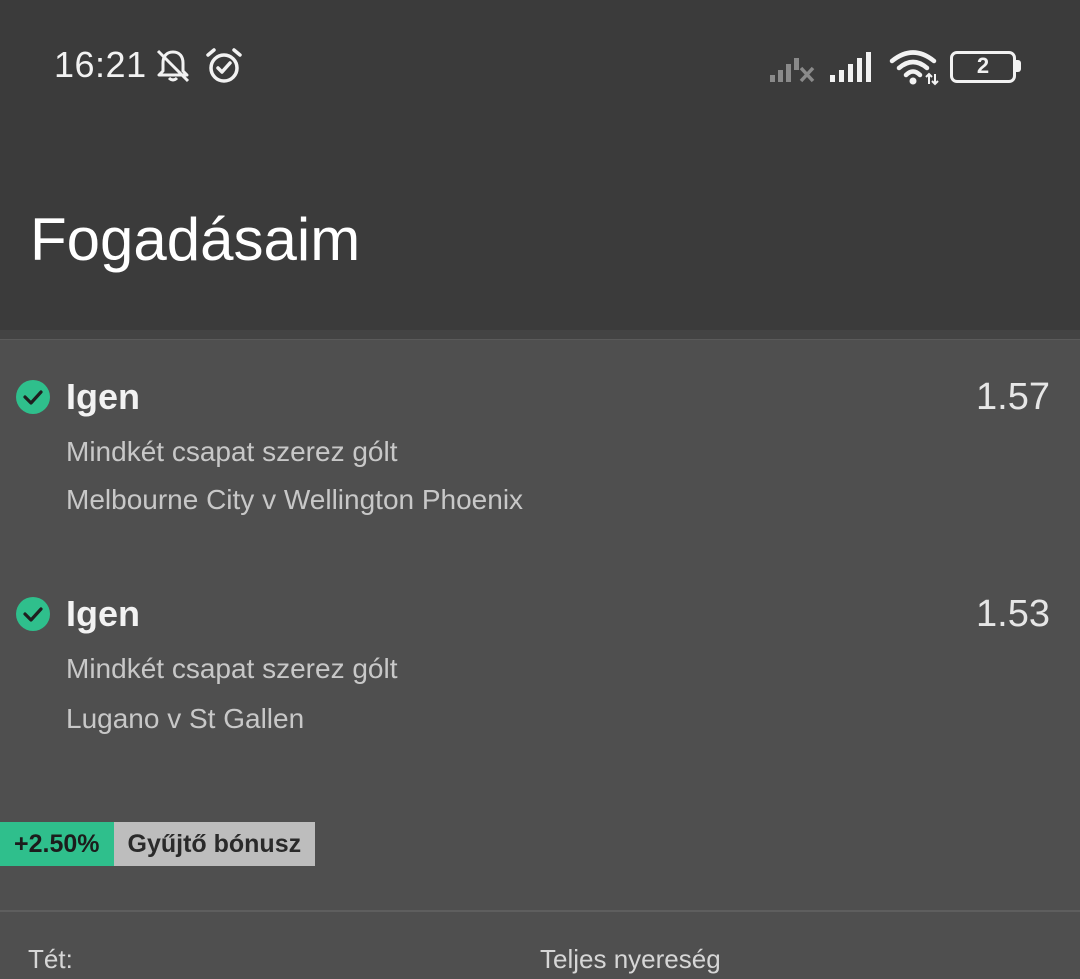 Image resolution: width=1080 pixels, height=979 pixels. Describe the element at coordinates (792, 70) in the screenshot. I see `no-signal-icon` at that location.